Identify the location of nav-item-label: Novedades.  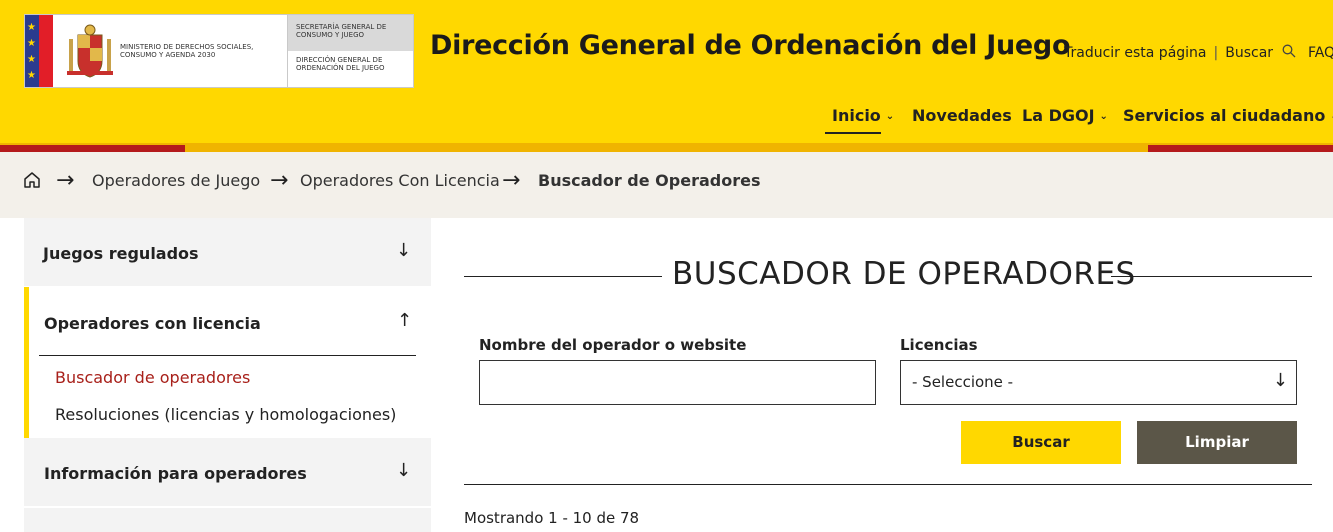
(962, 115).